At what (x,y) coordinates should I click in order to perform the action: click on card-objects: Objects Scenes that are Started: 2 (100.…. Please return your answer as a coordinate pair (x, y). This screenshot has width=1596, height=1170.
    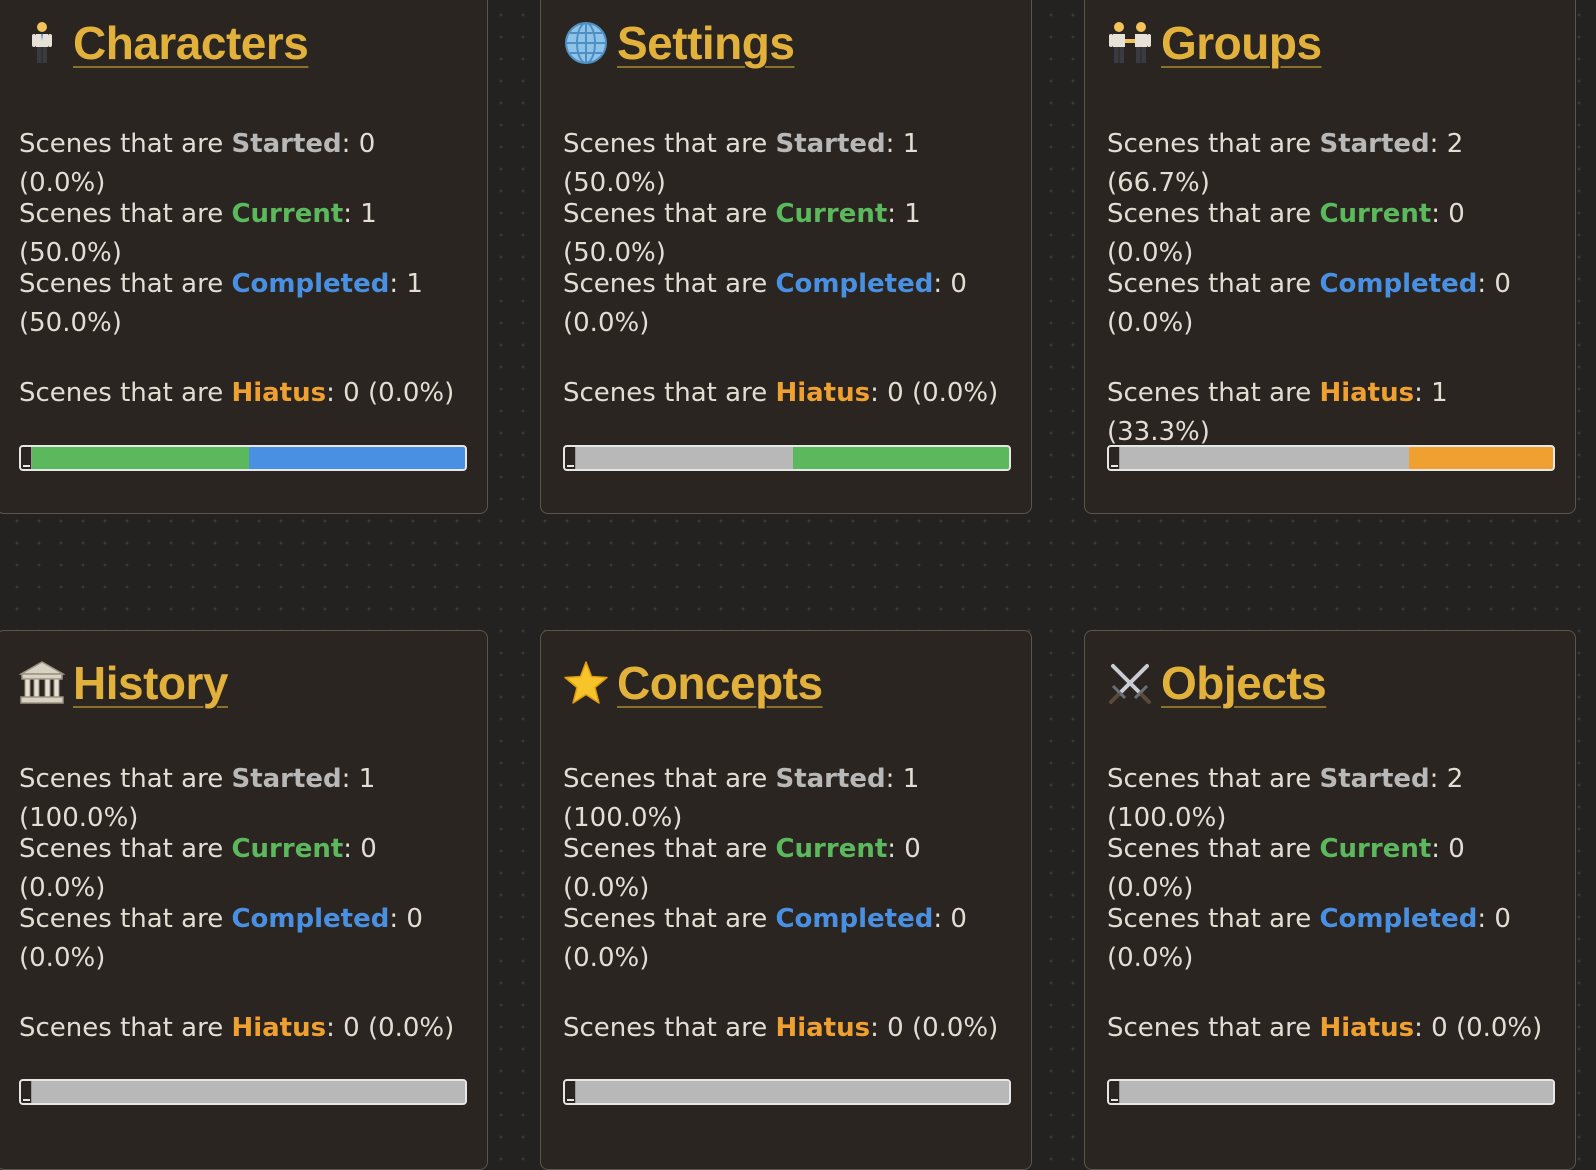
    Looking at the image, I should click on (1330, 900).